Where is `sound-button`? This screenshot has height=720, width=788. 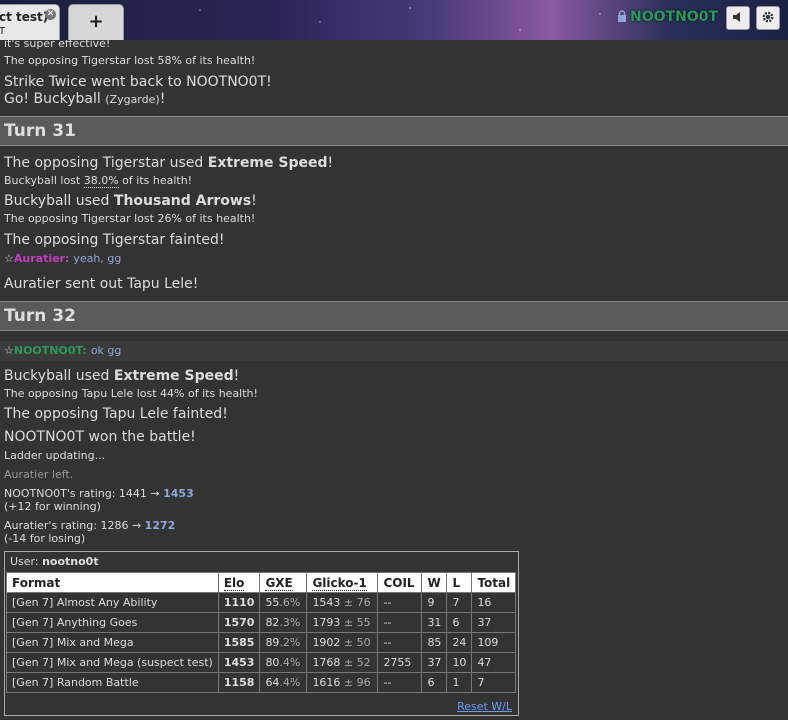 sound-button is located at coordinates (738, 18).